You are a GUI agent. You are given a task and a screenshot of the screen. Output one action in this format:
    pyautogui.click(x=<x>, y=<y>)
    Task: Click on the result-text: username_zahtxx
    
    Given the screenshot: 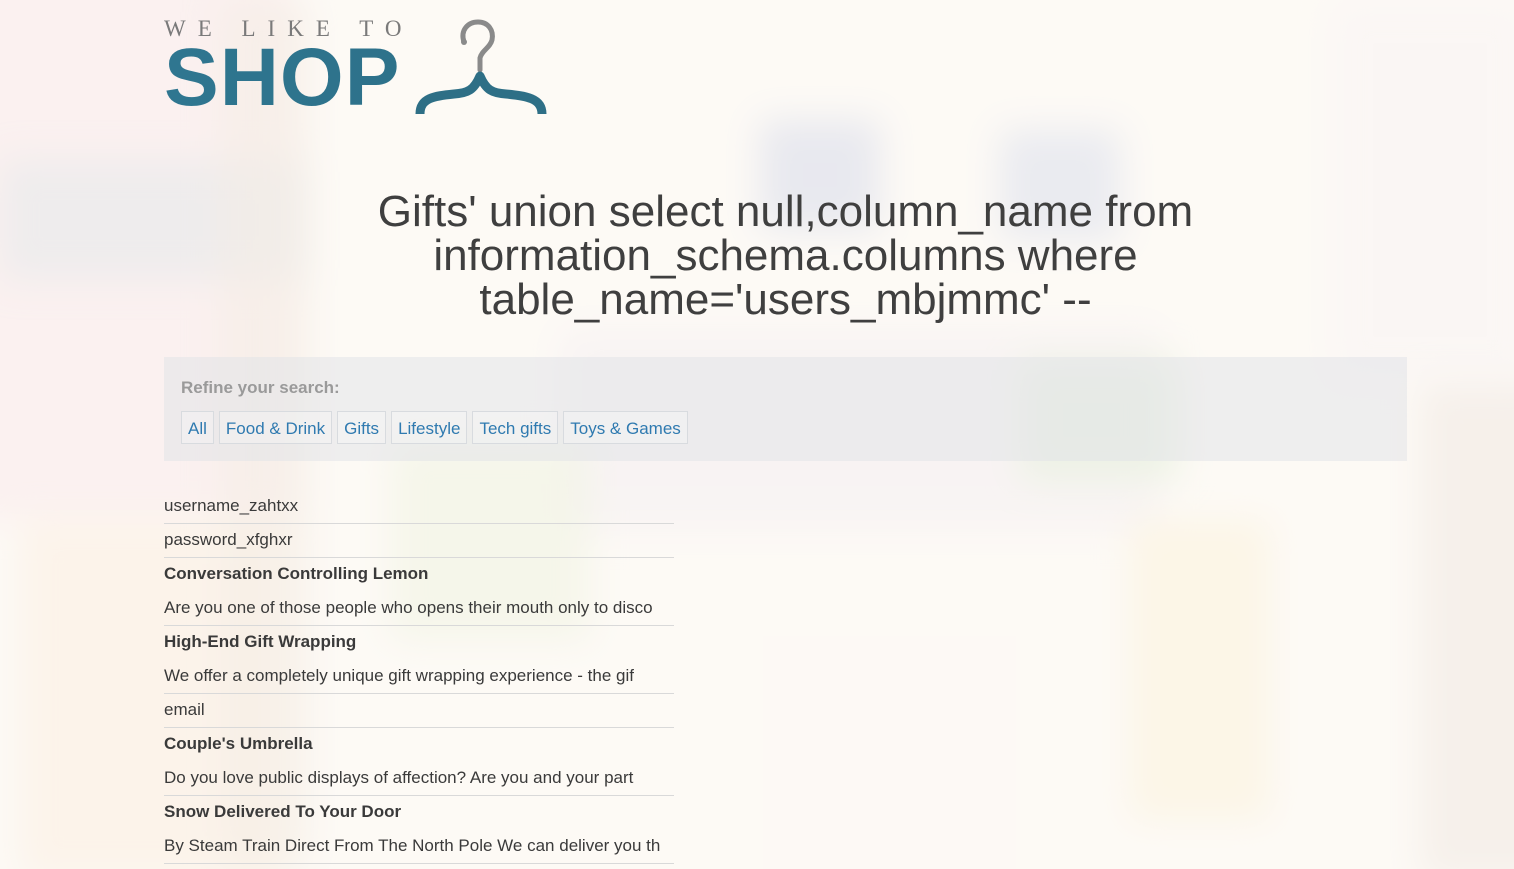 What is the action you would take?
    pyautogui.click(x=231, y=505)
    